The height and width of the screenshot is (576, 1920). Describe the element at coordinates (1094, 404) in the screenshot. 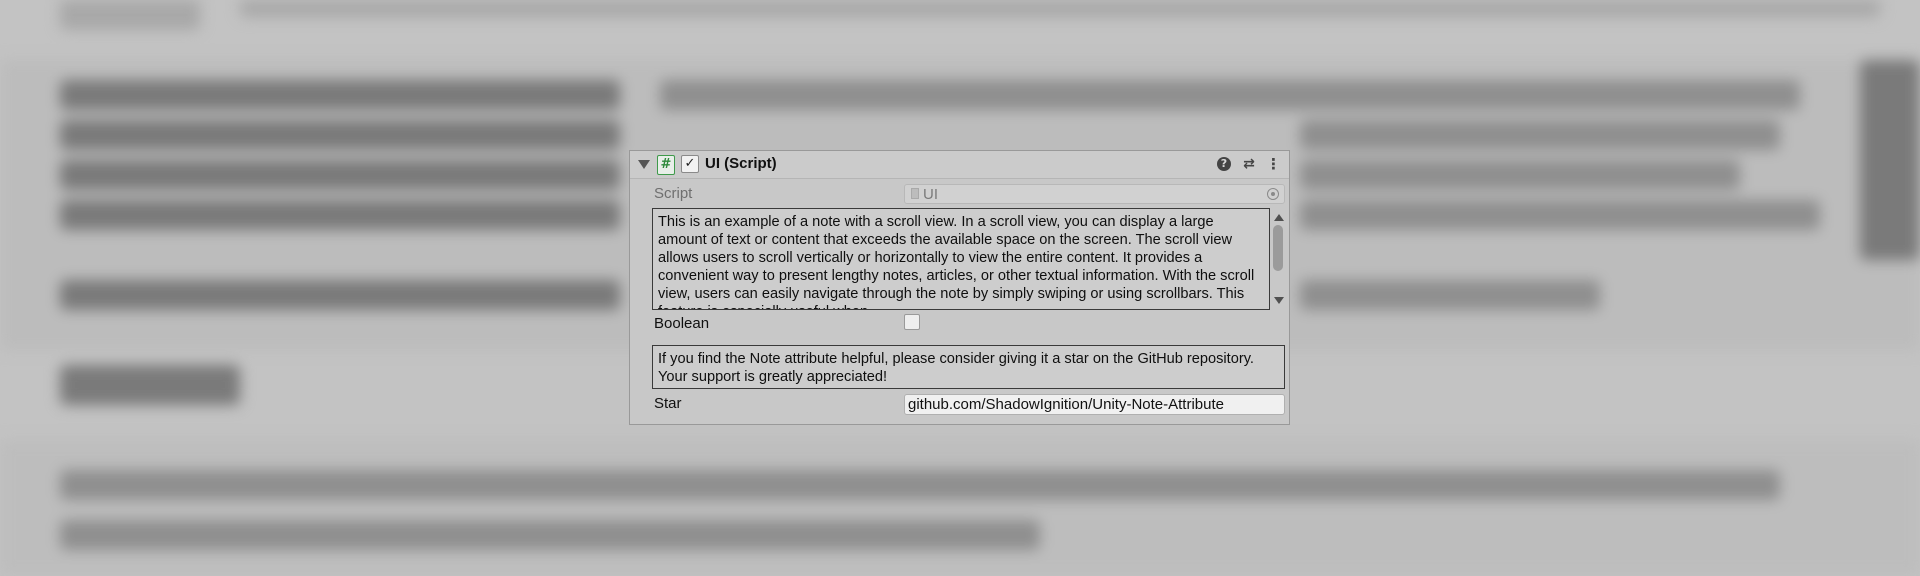

I see `star-text-field` at that location.